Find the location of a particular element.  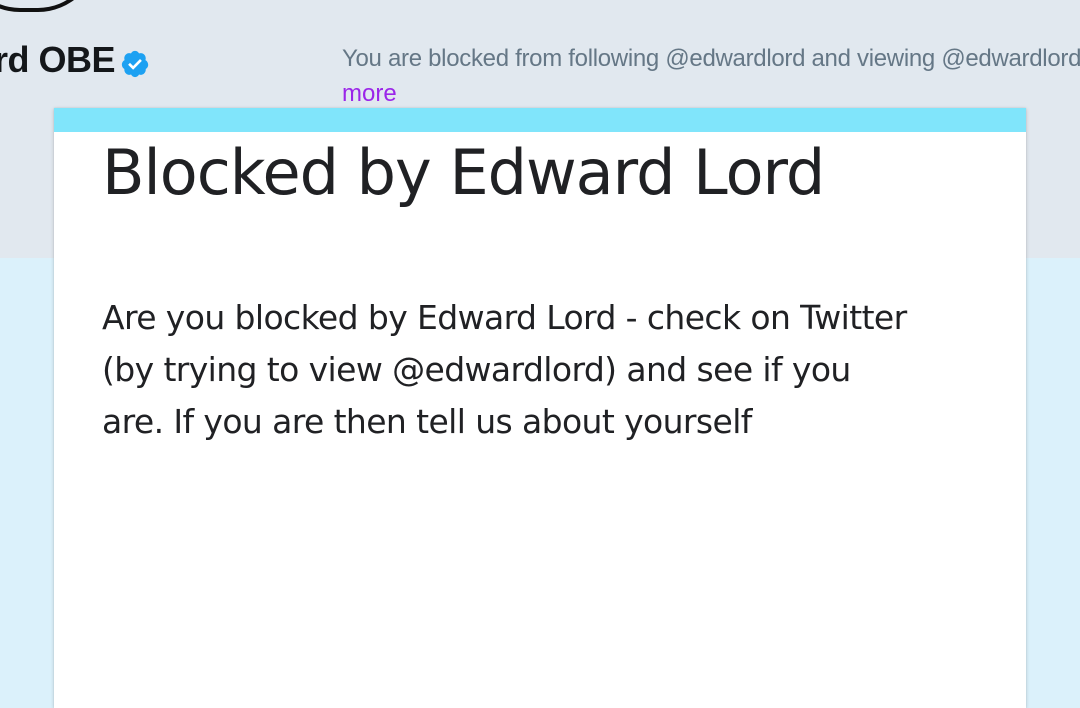

verified-badge-icon is located at coordinates (135, 62).